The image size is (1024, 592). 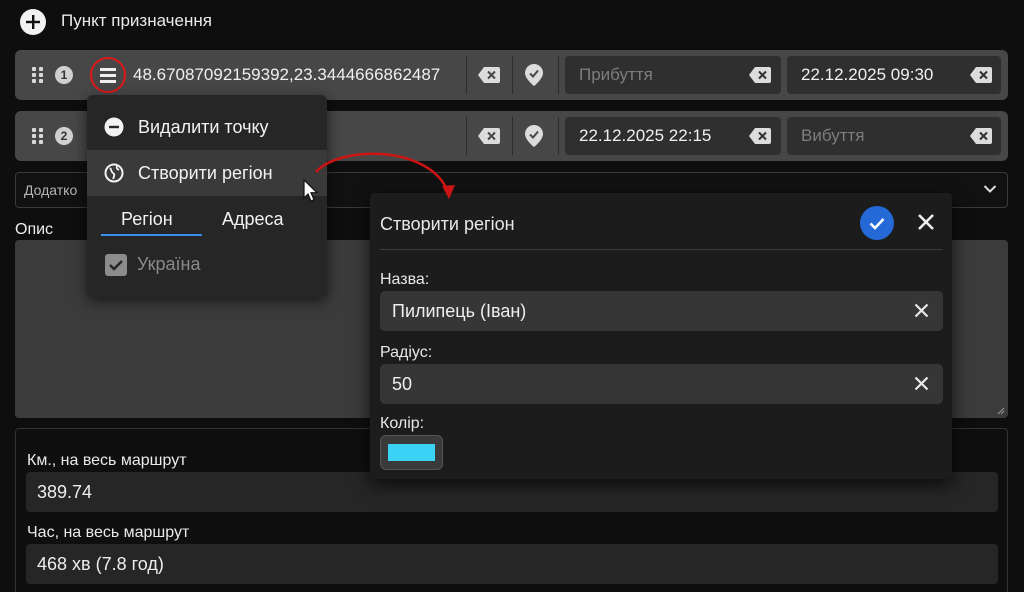 I want to click on active-tab-indicator, so click(x=151, y=235).